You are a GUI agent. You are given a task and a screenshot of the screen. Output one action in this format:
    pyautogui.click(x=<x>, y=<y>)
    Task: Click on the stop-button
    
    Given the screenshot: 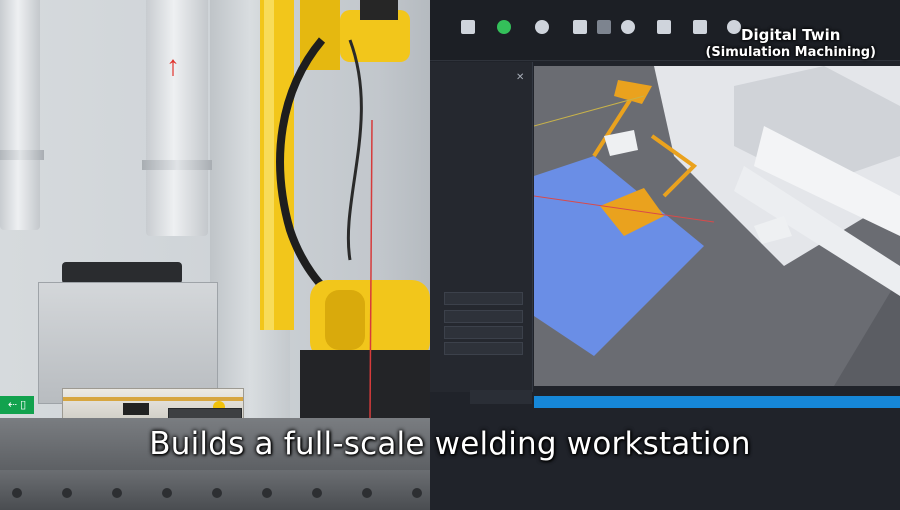 What is the action you would take?
    pyautogui.click(x=501, y=397)
    